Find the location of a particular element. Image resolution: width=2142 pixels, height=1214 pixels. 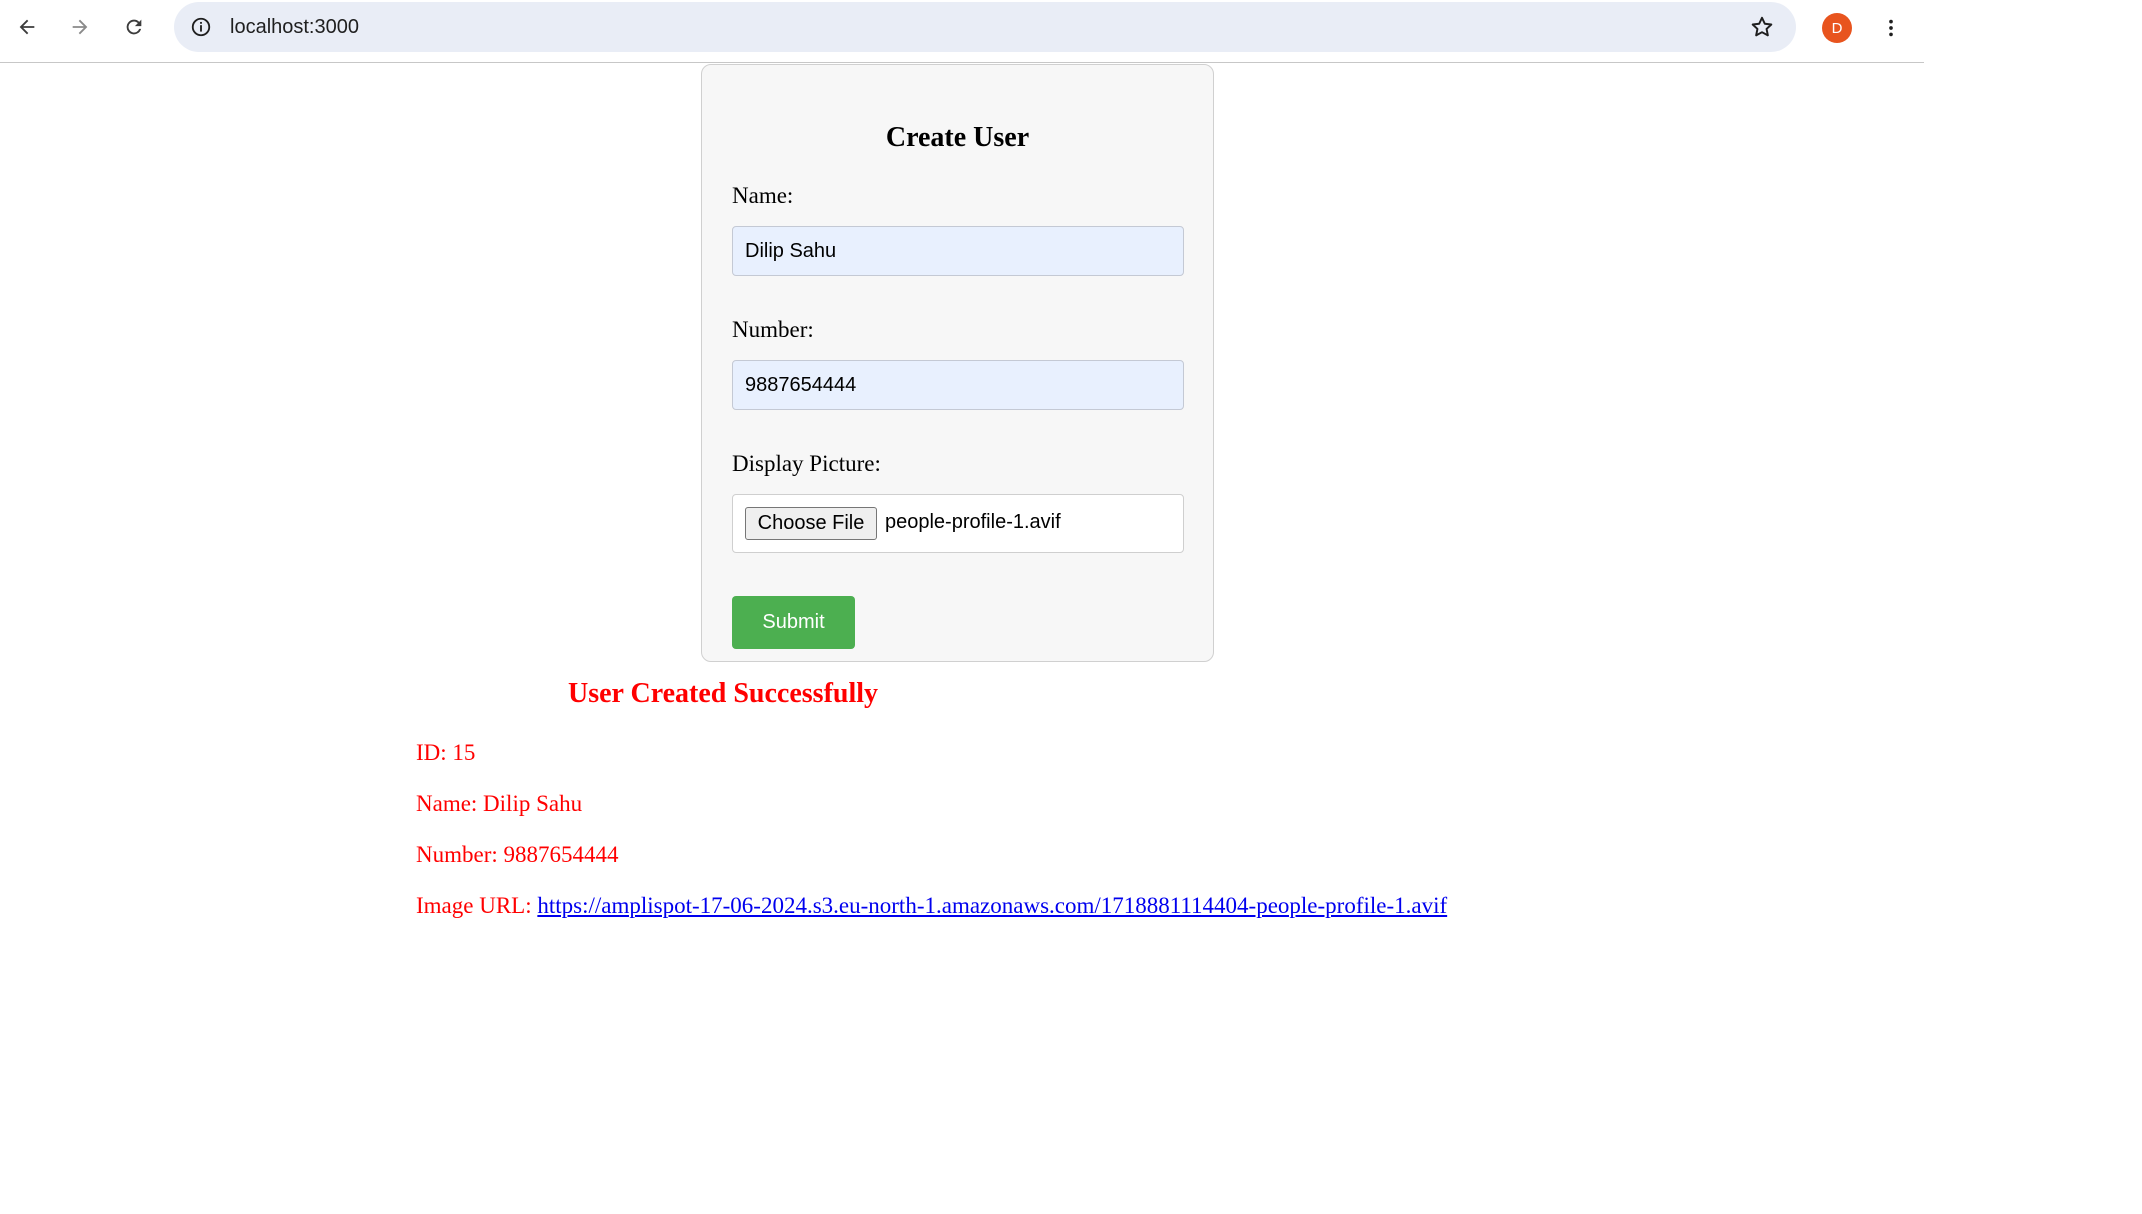

result-id: ID: 15 is located at coordinates (446, 752).